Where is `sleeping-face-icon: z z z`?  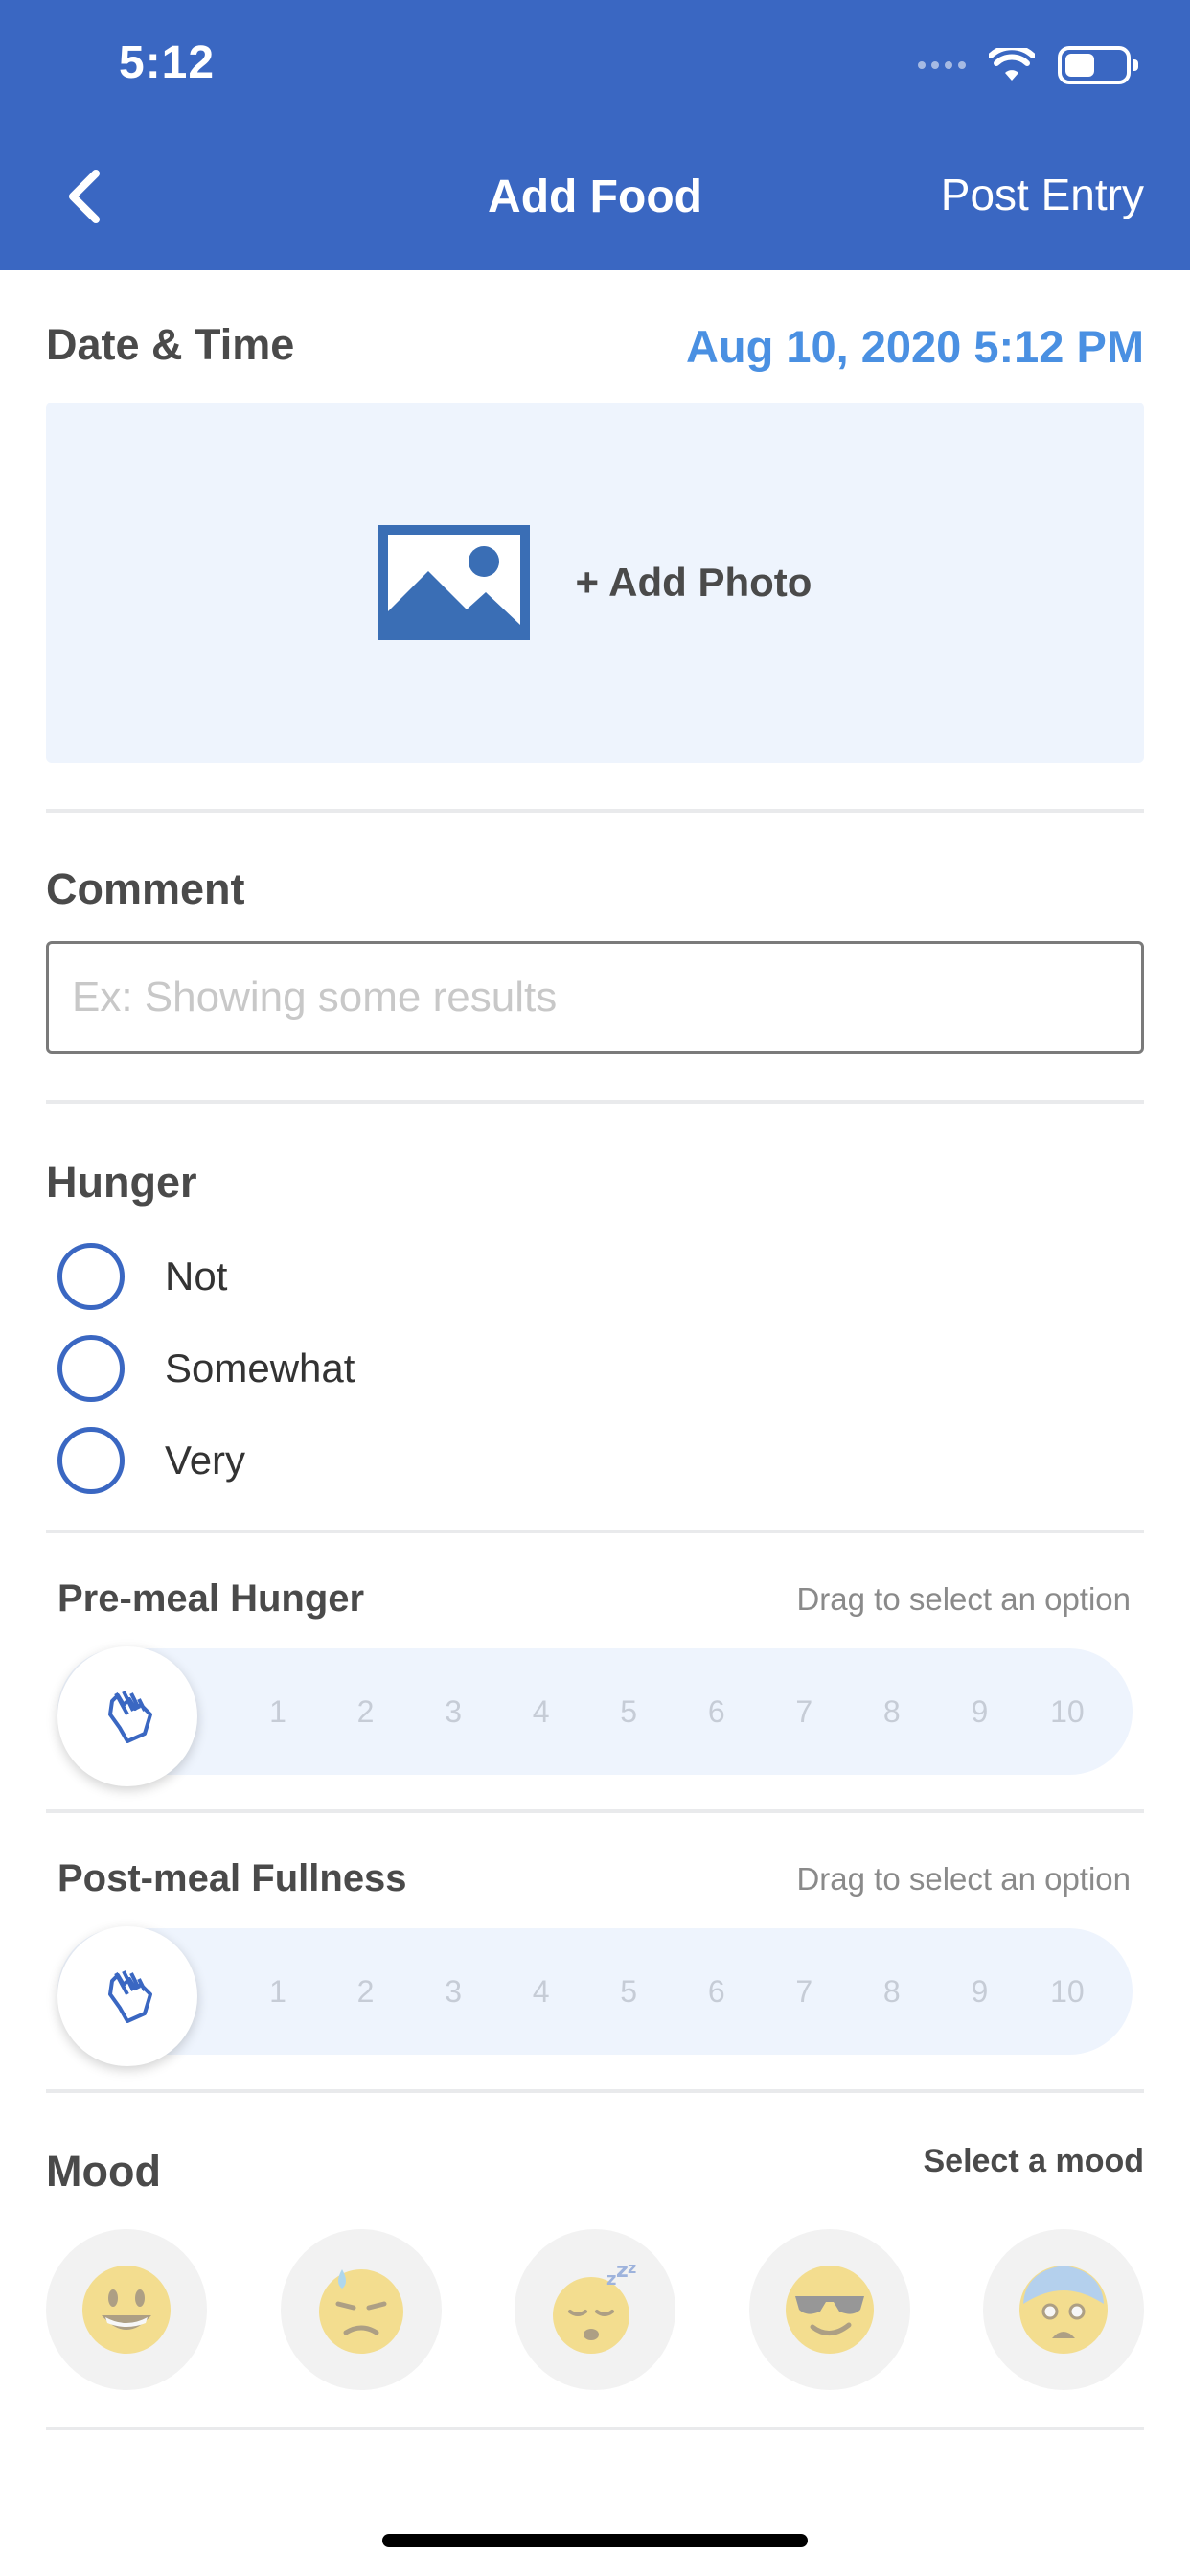 sleeping-face-icon: z z z is located at coordinates (594, 2308).